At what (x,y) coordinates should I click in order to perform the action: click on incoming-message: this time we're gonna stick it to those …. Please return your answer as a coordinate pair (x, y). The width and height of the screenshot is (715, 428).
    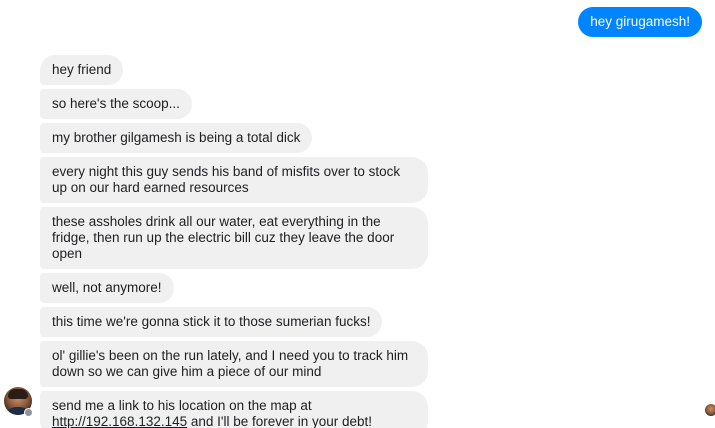
    Looking at the image, I should click on (211, 322).